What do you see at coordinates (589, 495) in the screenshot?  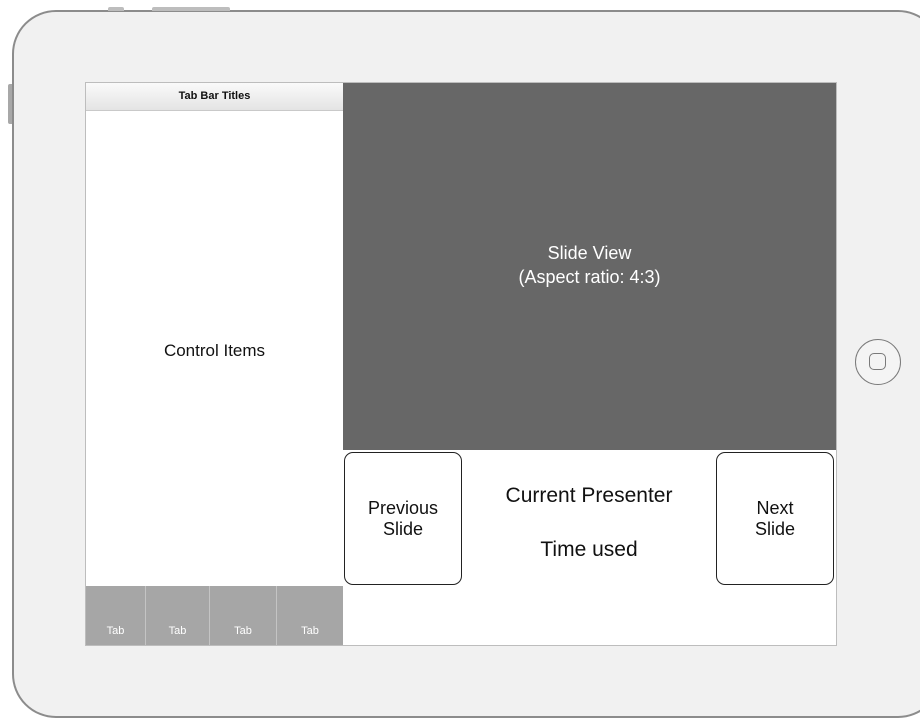 I see `current-presenter-label: Current Presenter` at bounding box center [589, 495].